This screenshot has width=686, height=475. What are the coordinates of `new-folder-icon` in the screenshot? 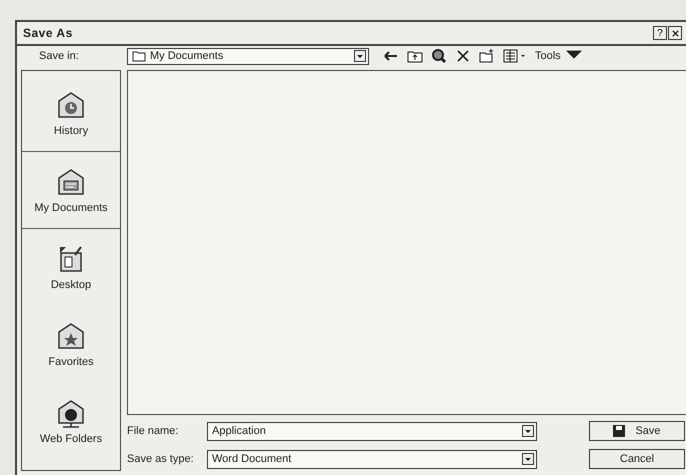 It's located at (487, 56).